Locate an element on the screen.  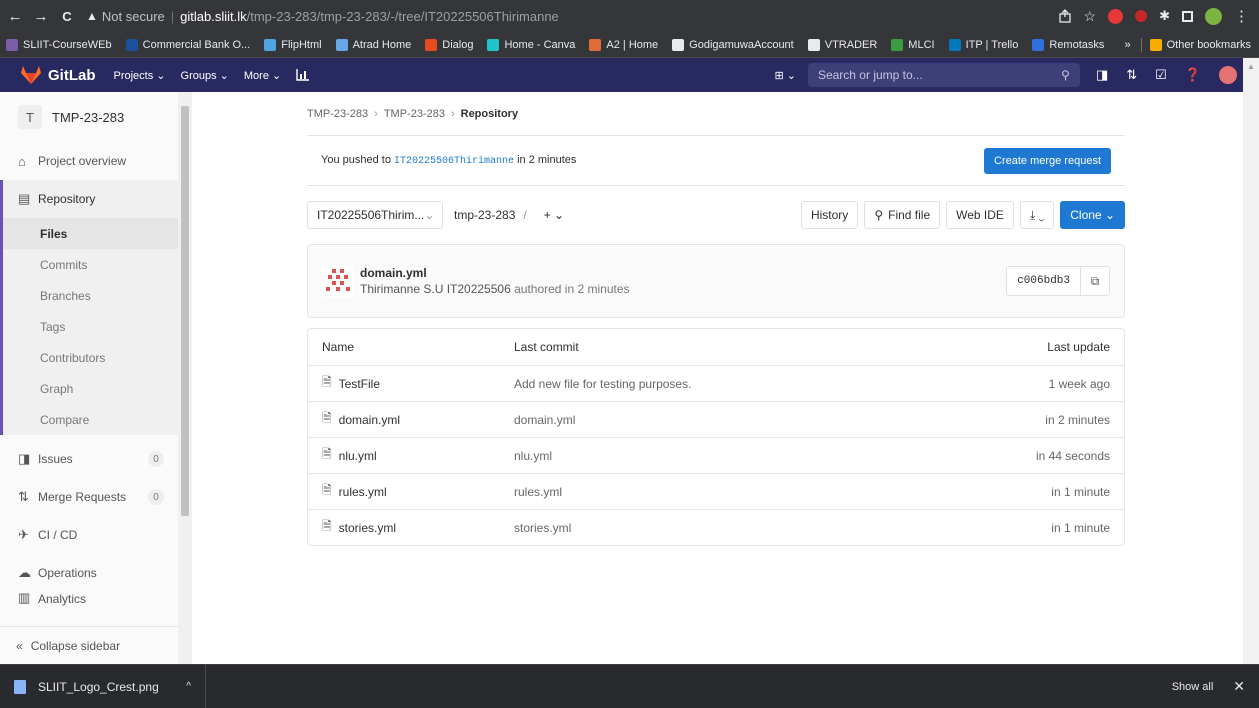
sidebar-sub-graph: Graph is located at coordinates (90, 388).